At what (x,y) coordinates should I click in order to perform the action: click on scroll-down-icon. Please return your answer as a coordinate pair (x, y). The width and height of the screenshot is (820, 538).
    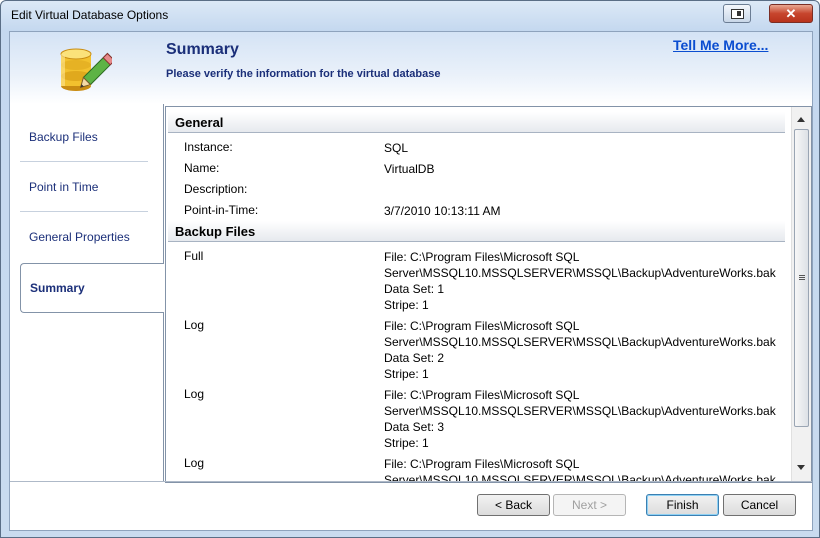
    Looking at the image, I should click on (801, 467).